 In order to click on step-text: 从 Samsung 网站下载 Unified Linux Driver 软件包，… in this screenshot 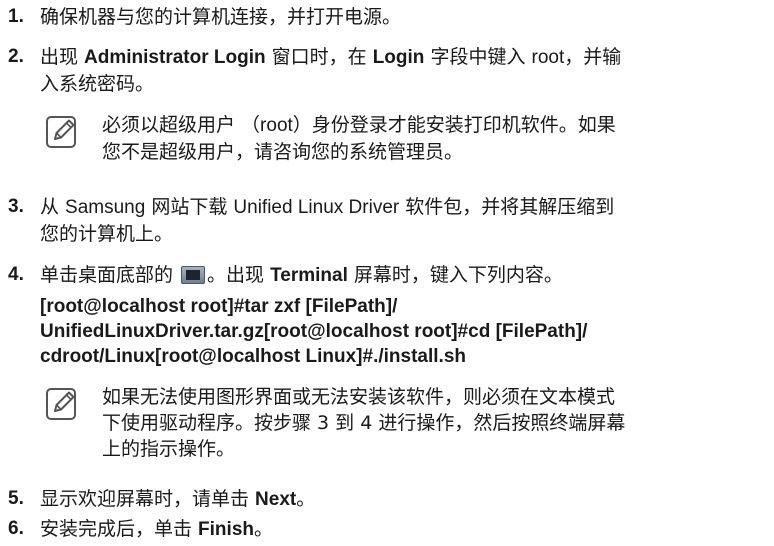, I will do `click(327, 220)`.